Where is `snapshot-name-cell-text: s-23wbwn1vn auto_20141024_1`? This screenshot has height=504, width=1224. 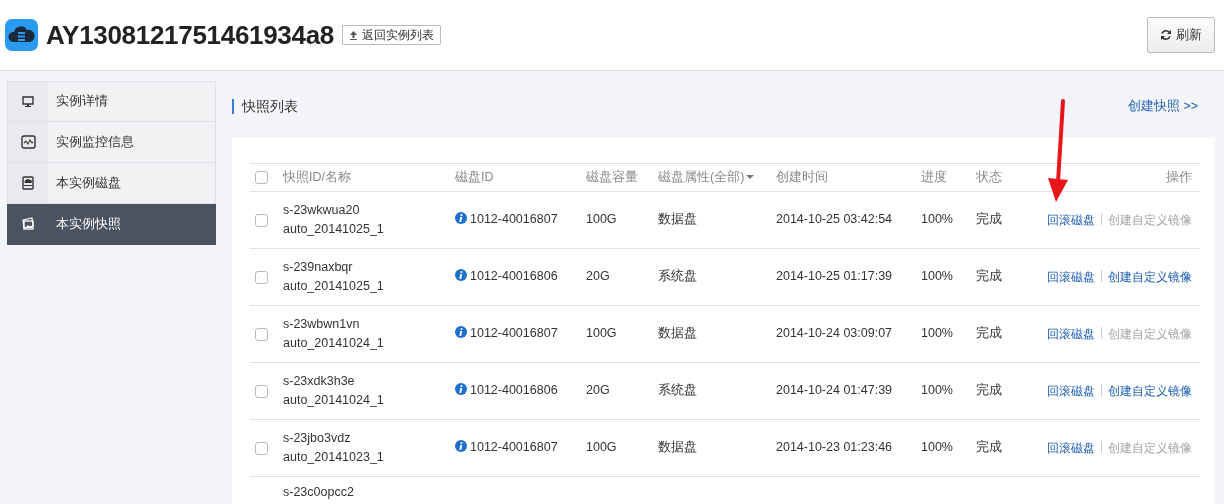
snapshot-name-cell-text: s-23wbwn1vn auto_20141024_1 is located at coordinates (334, 333).